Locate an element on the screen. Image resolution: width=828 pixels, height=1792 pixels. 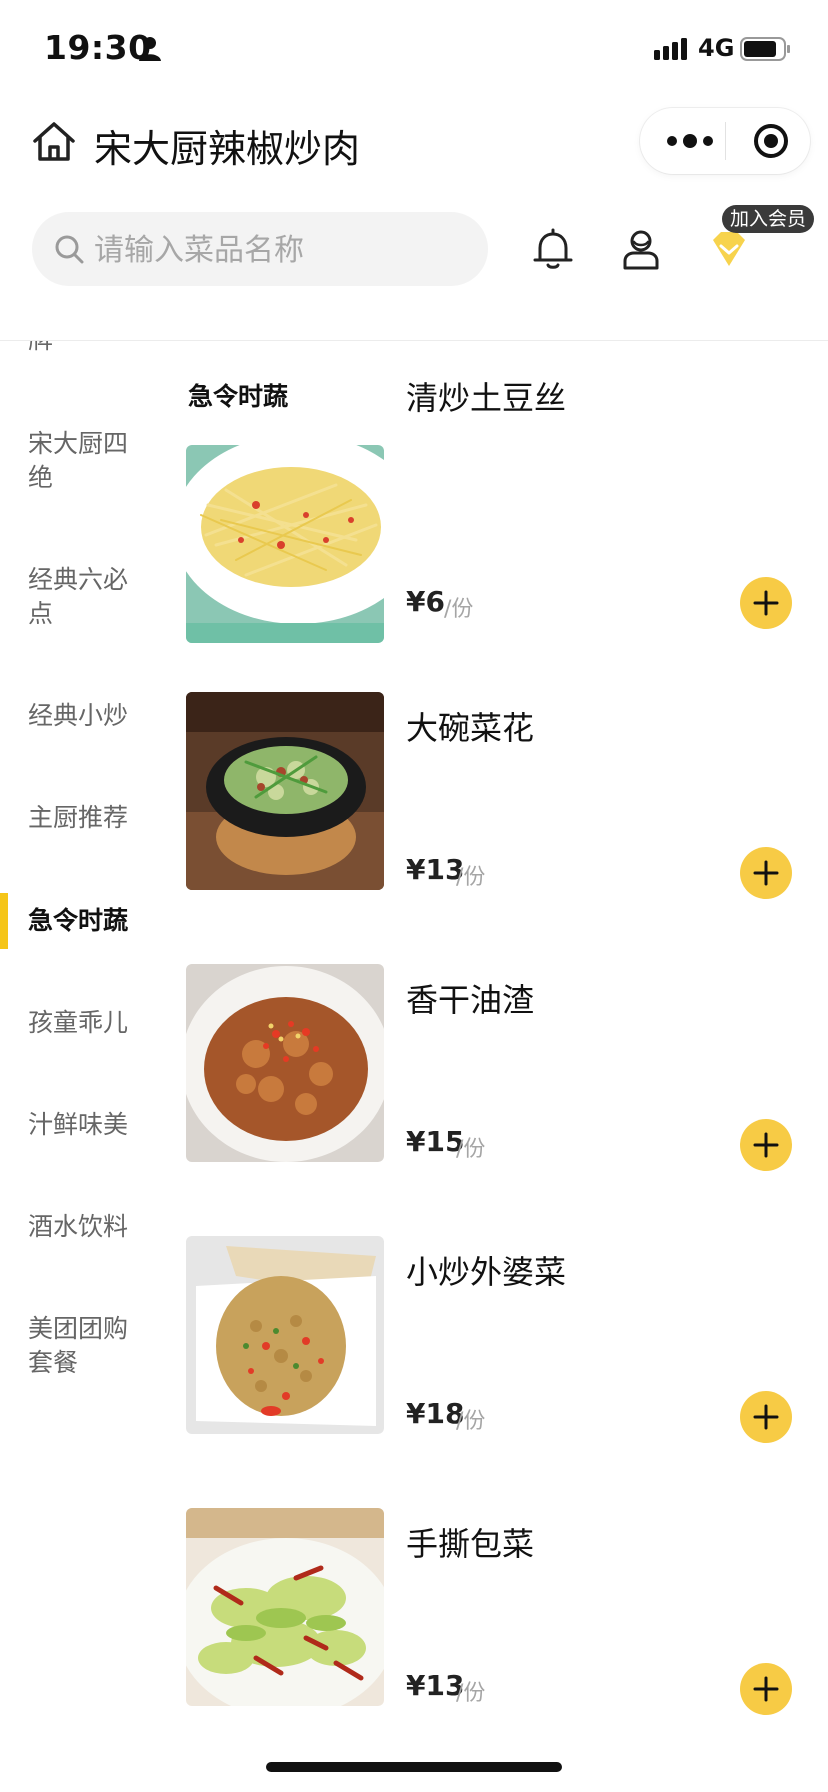
category-item: 美团团购套餐 is located at coordinates (86, 1346).